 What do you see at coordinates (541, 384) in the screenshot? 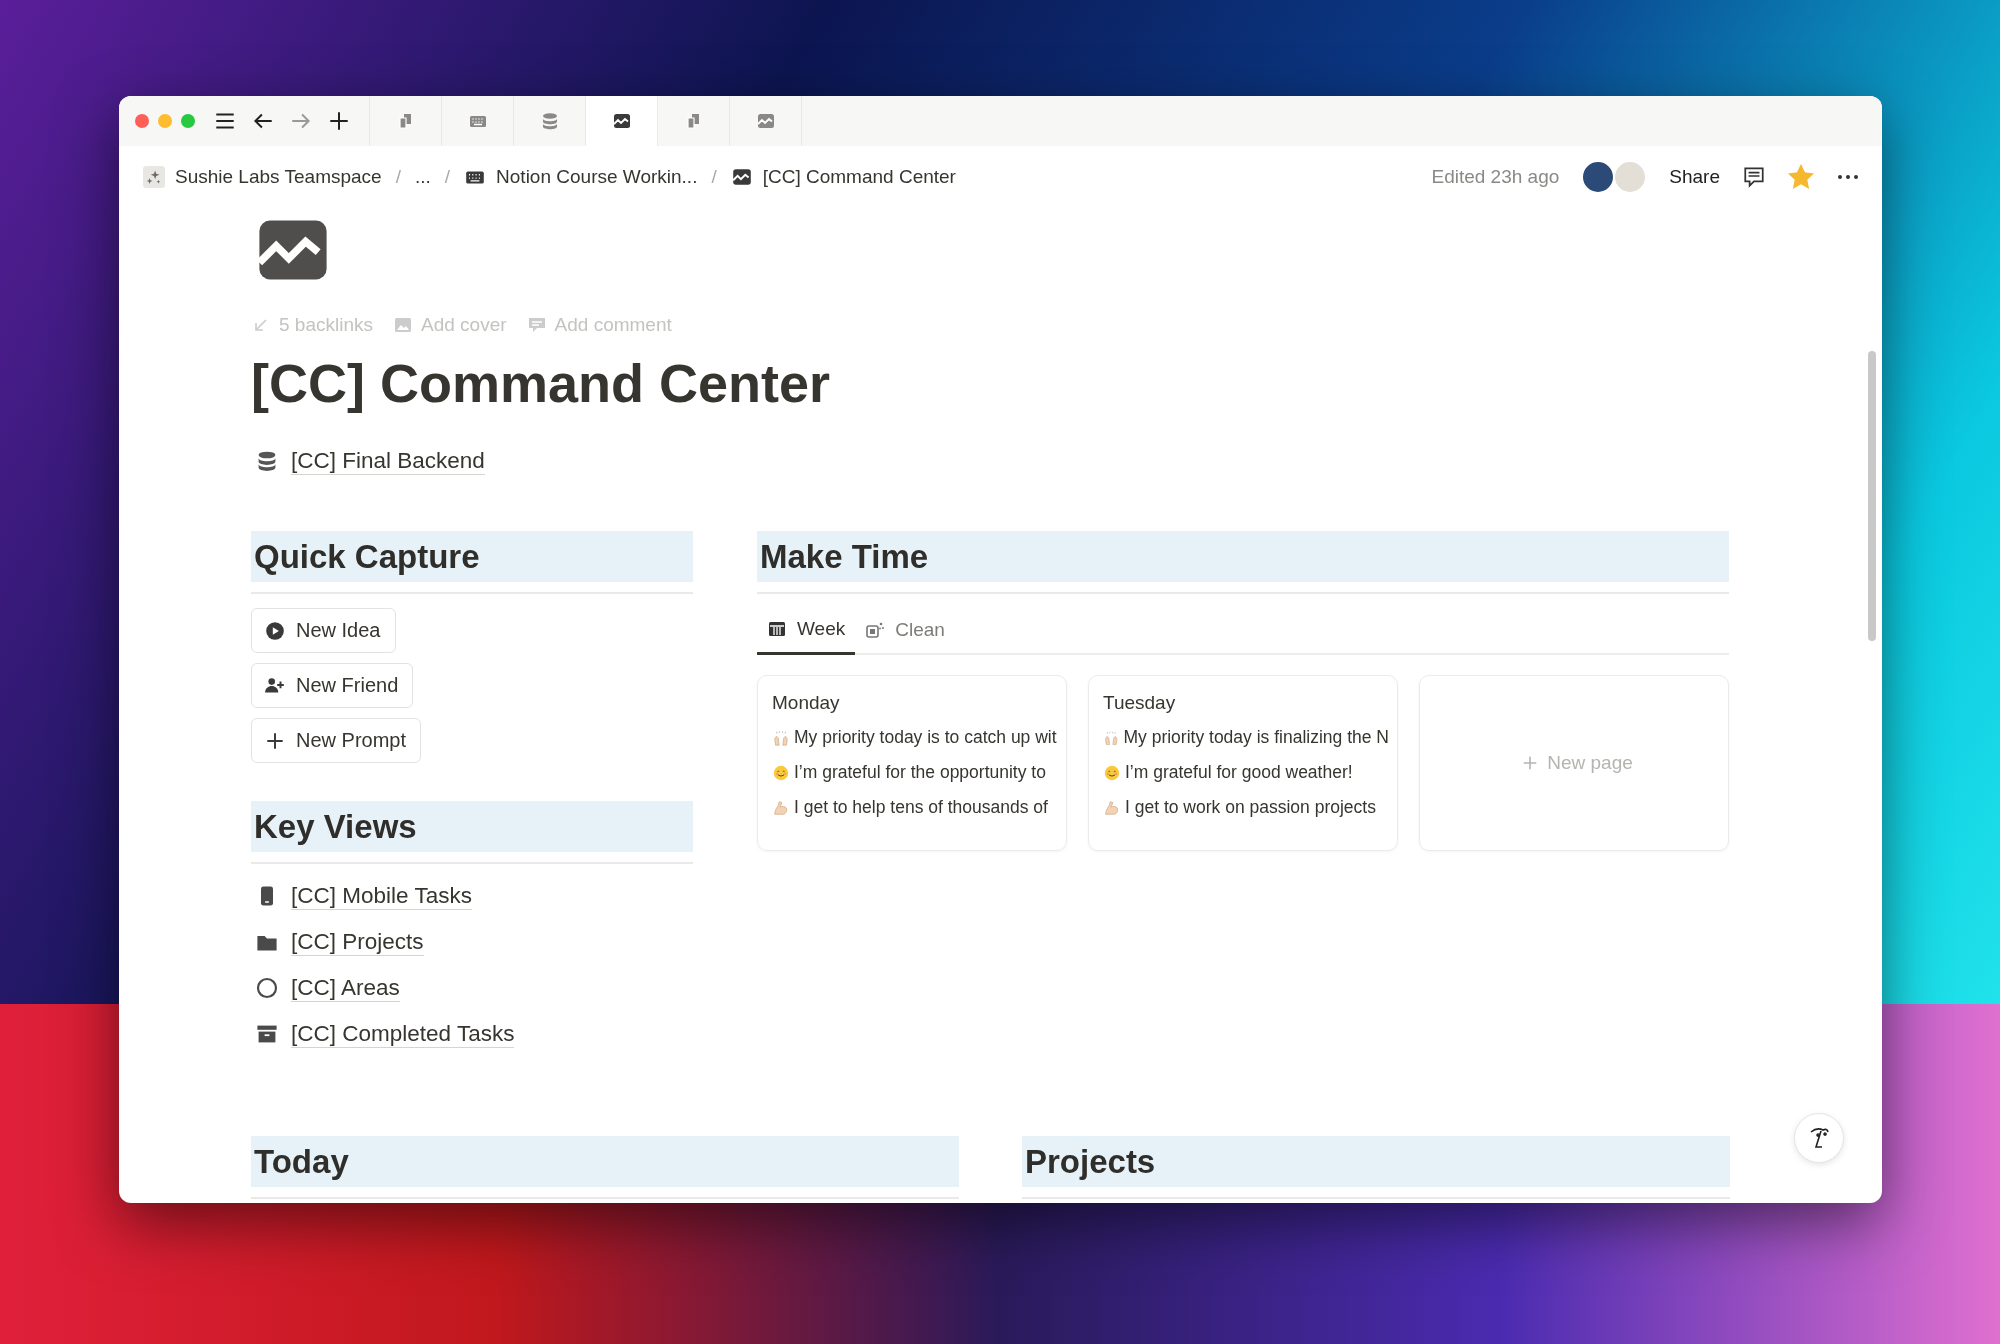
I see `page-title: [CC] Command Center` at bounding box center [541, 384].